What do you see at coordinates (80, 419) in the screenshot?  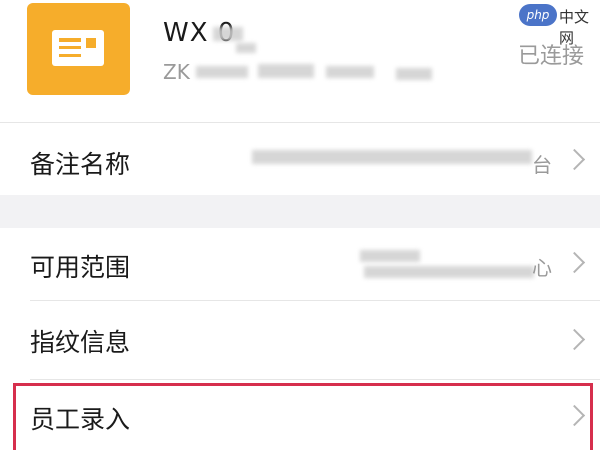 I see `row-label: 员工录入` at bounding box center [80, 419].